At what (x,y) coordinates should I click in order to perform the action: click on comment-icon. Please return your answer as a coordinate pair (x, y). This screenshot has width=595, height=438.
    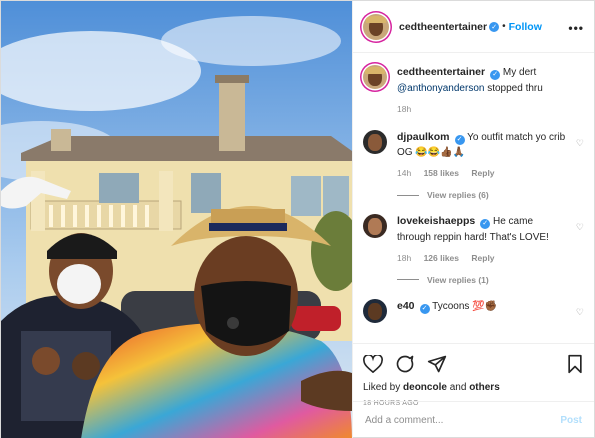
    Looking at the image, I should click on (405, 364).